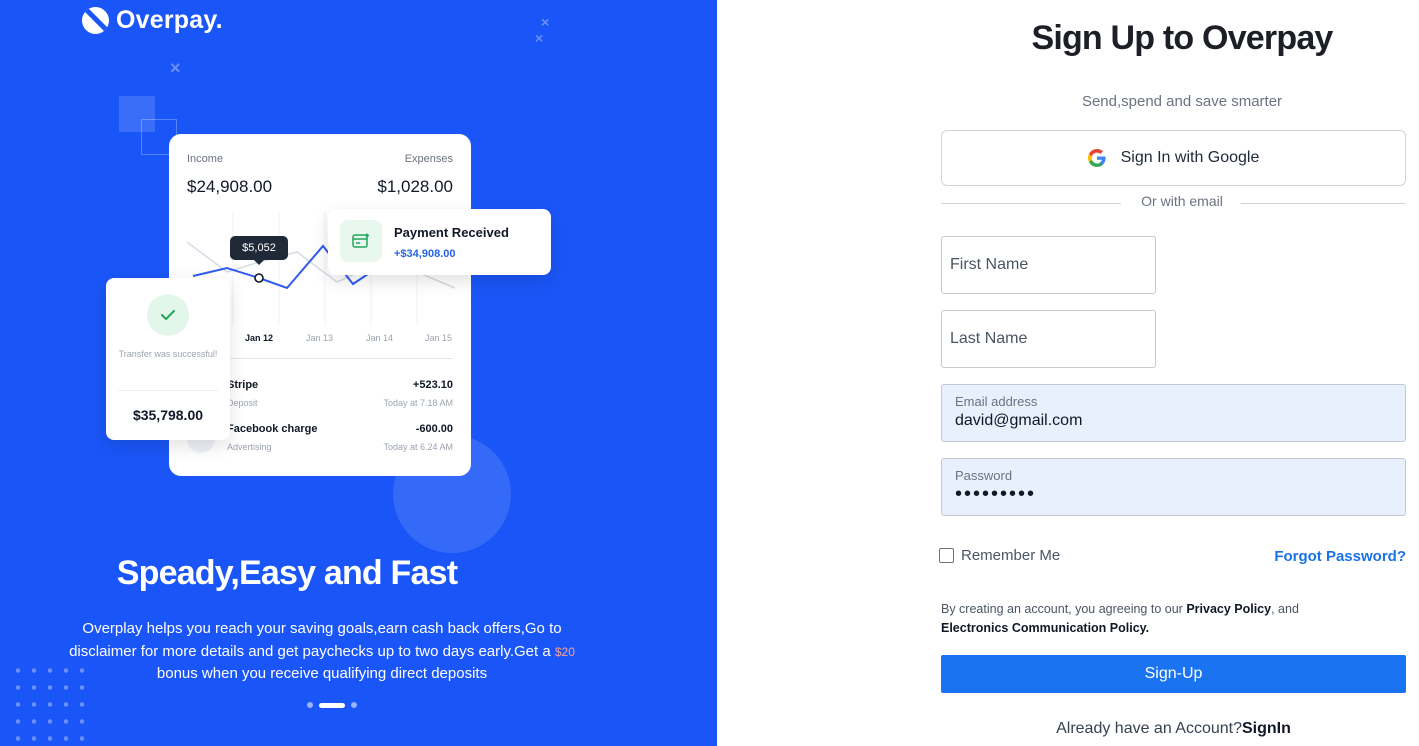  What do you see at coordinates (95, 20) in the screenshot?
I see `logo-icon` at bounding box center [95, 20].